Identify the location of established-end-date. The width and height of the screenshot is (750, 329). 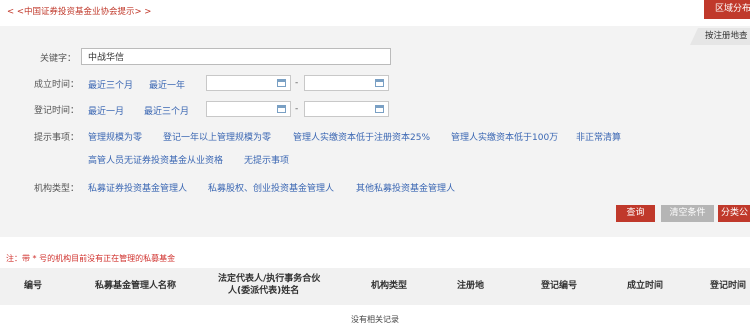
(346, 83).